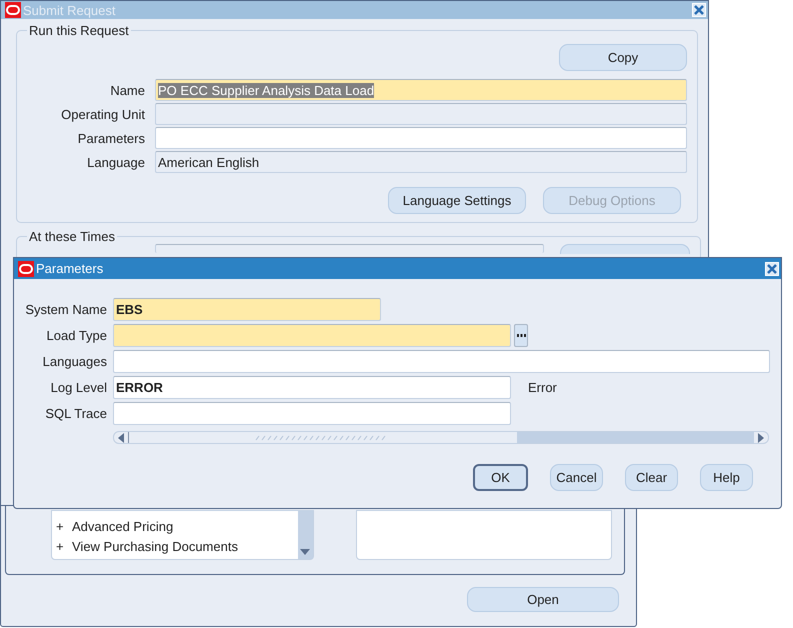 The image size is (793, 628). What do you see at coordinates (121, 437) in the screenshot?
I see `left-arrow-icon` at bounding box center [121, 437].